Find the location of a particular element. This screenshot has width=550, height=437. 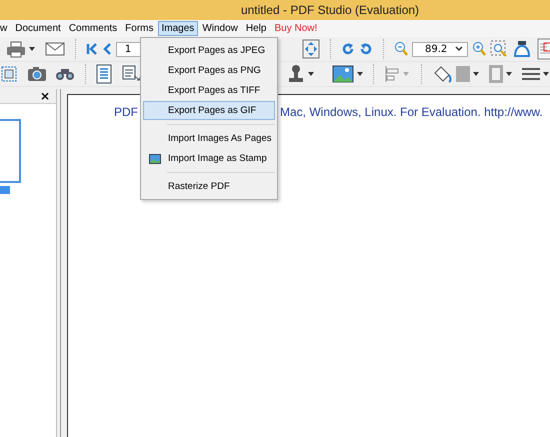

stamp-icon is located at coordinates (296, 74).